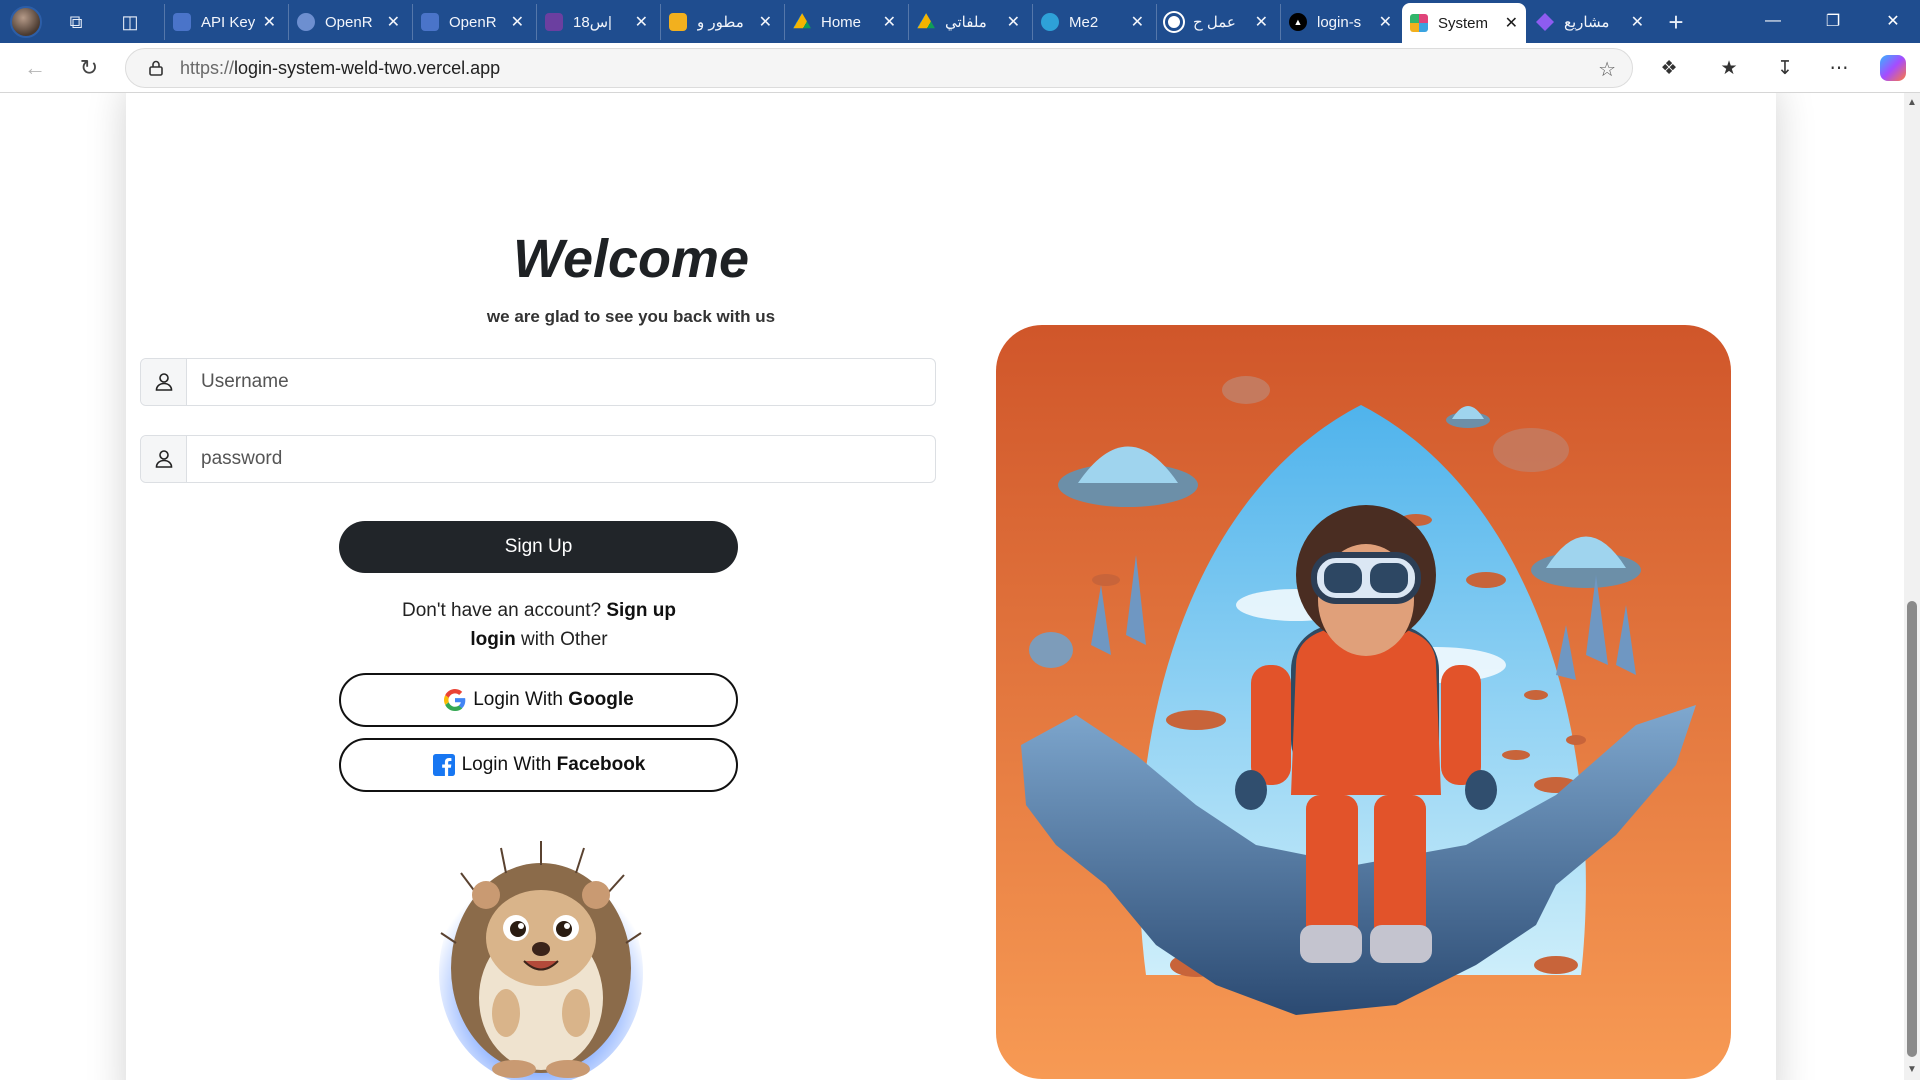 The width and height of the screenshot is (1920, 1080). What do you see at coordinates (1669, 68) in the screenshot?
I see `extensions-icon: ❖` at bounding box center [1669, 68].